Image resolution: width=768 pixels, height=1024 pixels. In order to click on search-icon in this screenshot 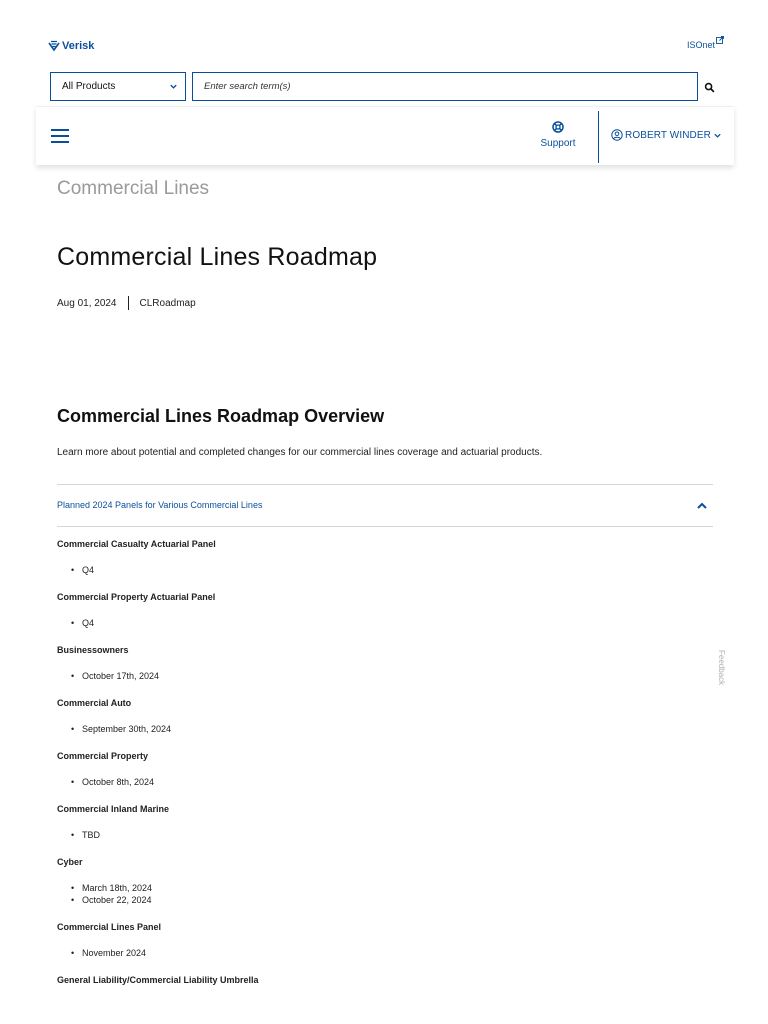, I will do `click(709, 87)`.